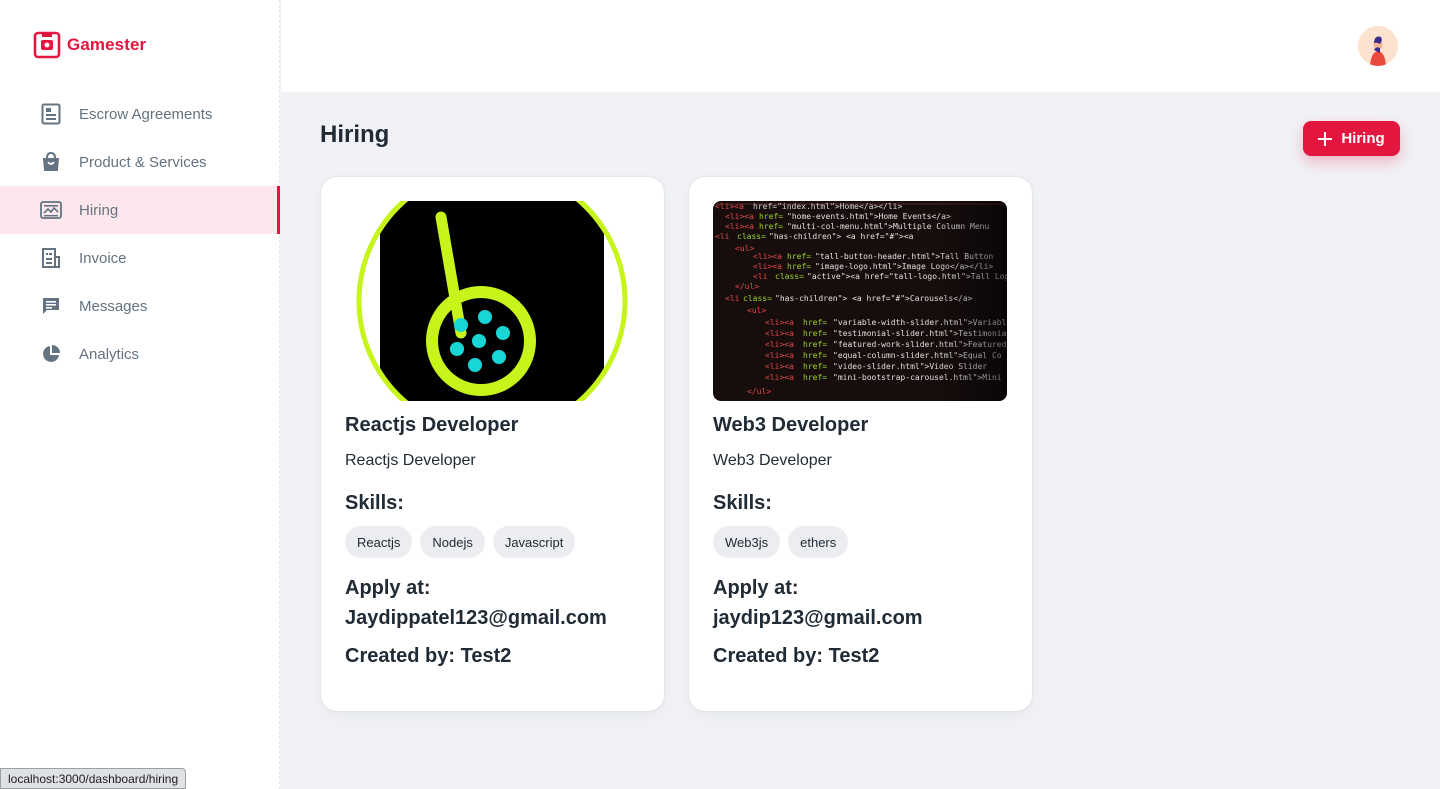 Image resolution: width=1440 pixels, height=789 pixels. Describe the element at coordinates (492, 301) in the screenshot. I see `job-image` at that location.